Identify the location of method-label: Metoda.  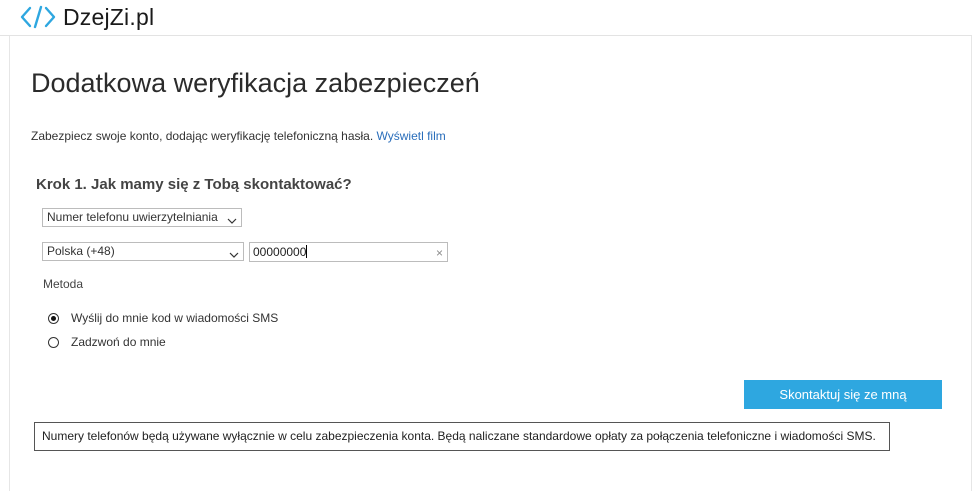
(63, 284).